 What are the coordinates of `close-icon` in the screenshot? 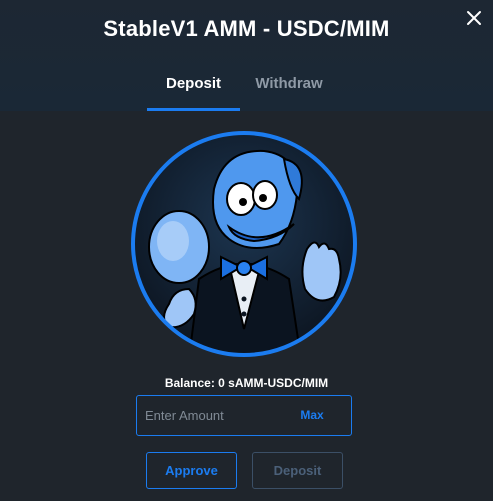 It's located at (474, 18).